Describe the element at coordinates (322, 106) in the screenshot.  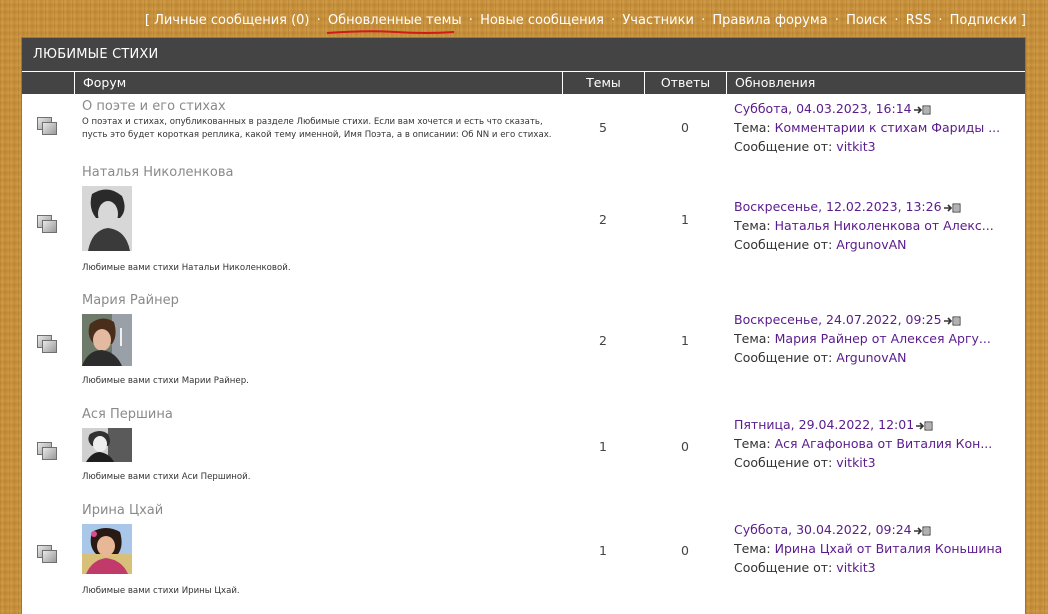
I see `forum-title-link: О поэте и его стихах` at that location.